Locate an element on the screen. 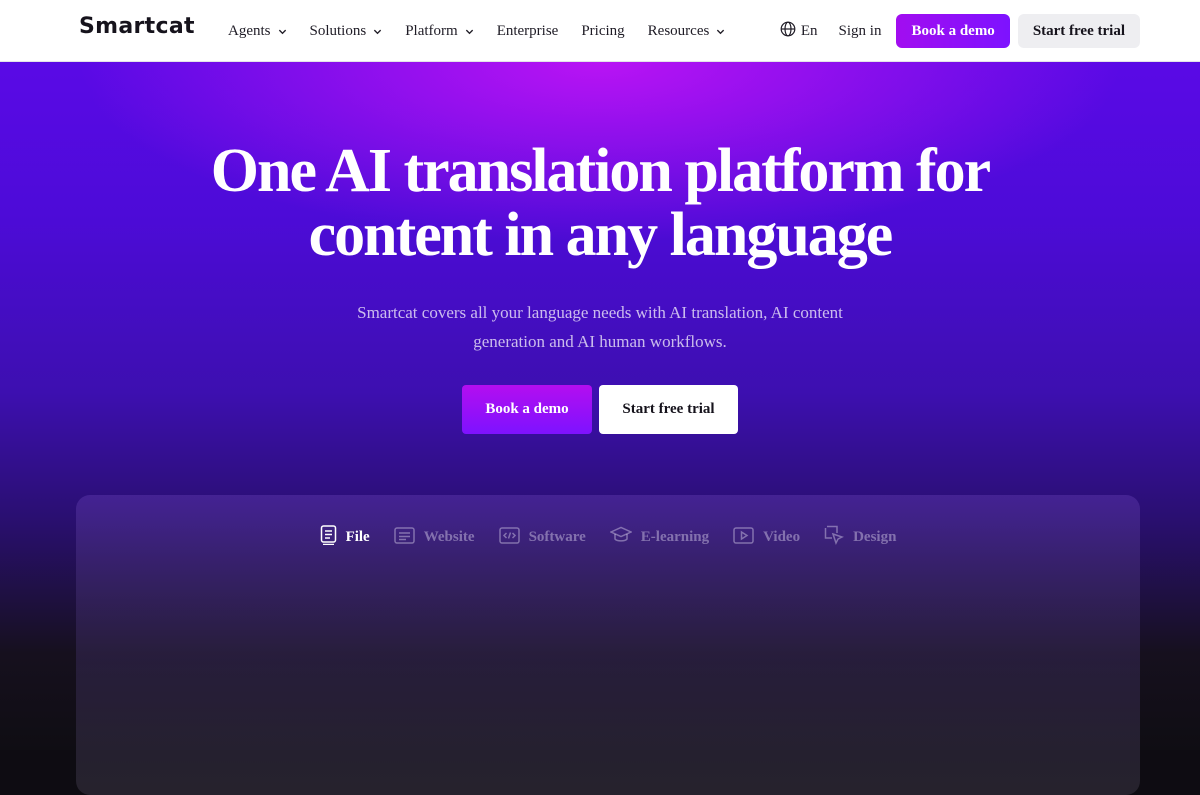 This screenshot has height=795, width=1200. hero-title-line: content in any language is located at coordinates (601, 235).